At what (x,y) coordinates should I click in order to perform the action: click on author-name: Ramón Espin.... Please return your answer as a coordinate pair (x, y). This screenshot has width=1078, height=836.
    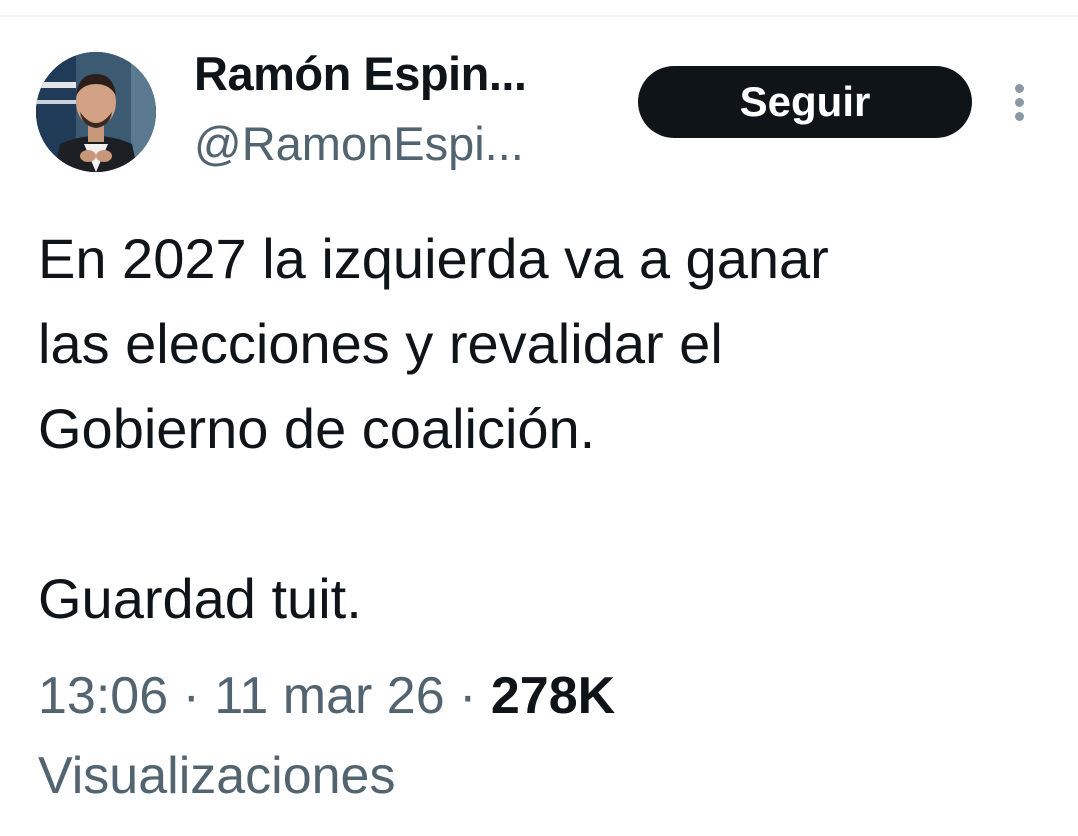
    Looking at the image, I should click on (360, 74).